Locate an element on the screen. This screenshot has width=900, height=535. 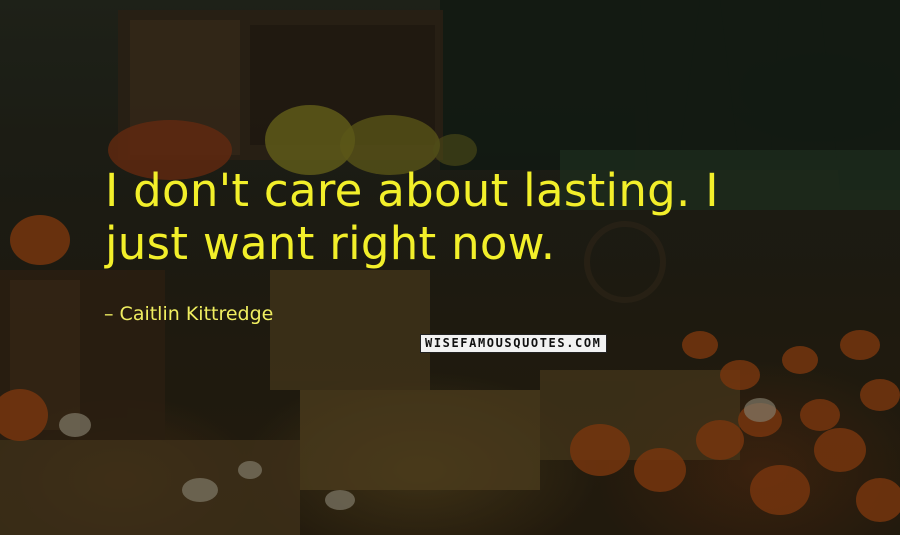
quote-line-1: I don't care about lasting. I is located at coordinates (412, 190).